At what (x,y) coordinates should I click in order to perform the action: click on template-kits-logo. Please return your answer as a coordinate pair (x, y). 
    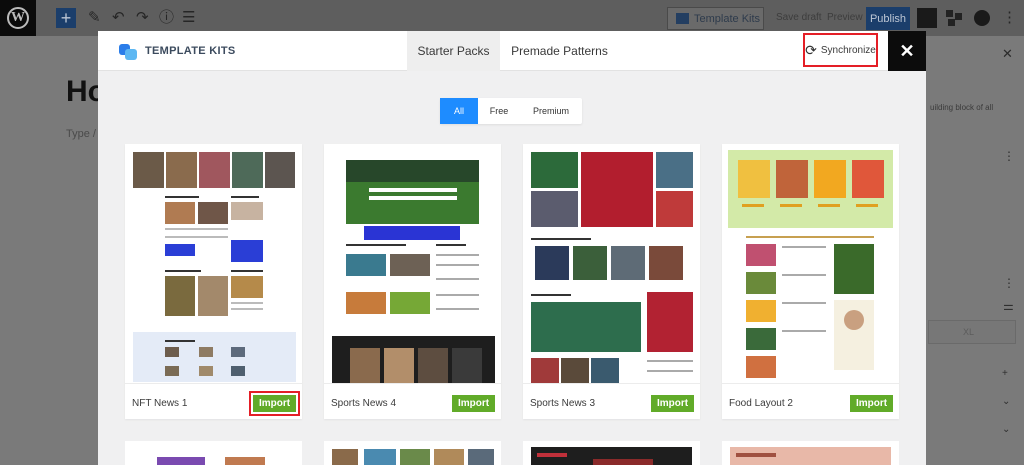
    Looking at the image, I should click on (128, 51).